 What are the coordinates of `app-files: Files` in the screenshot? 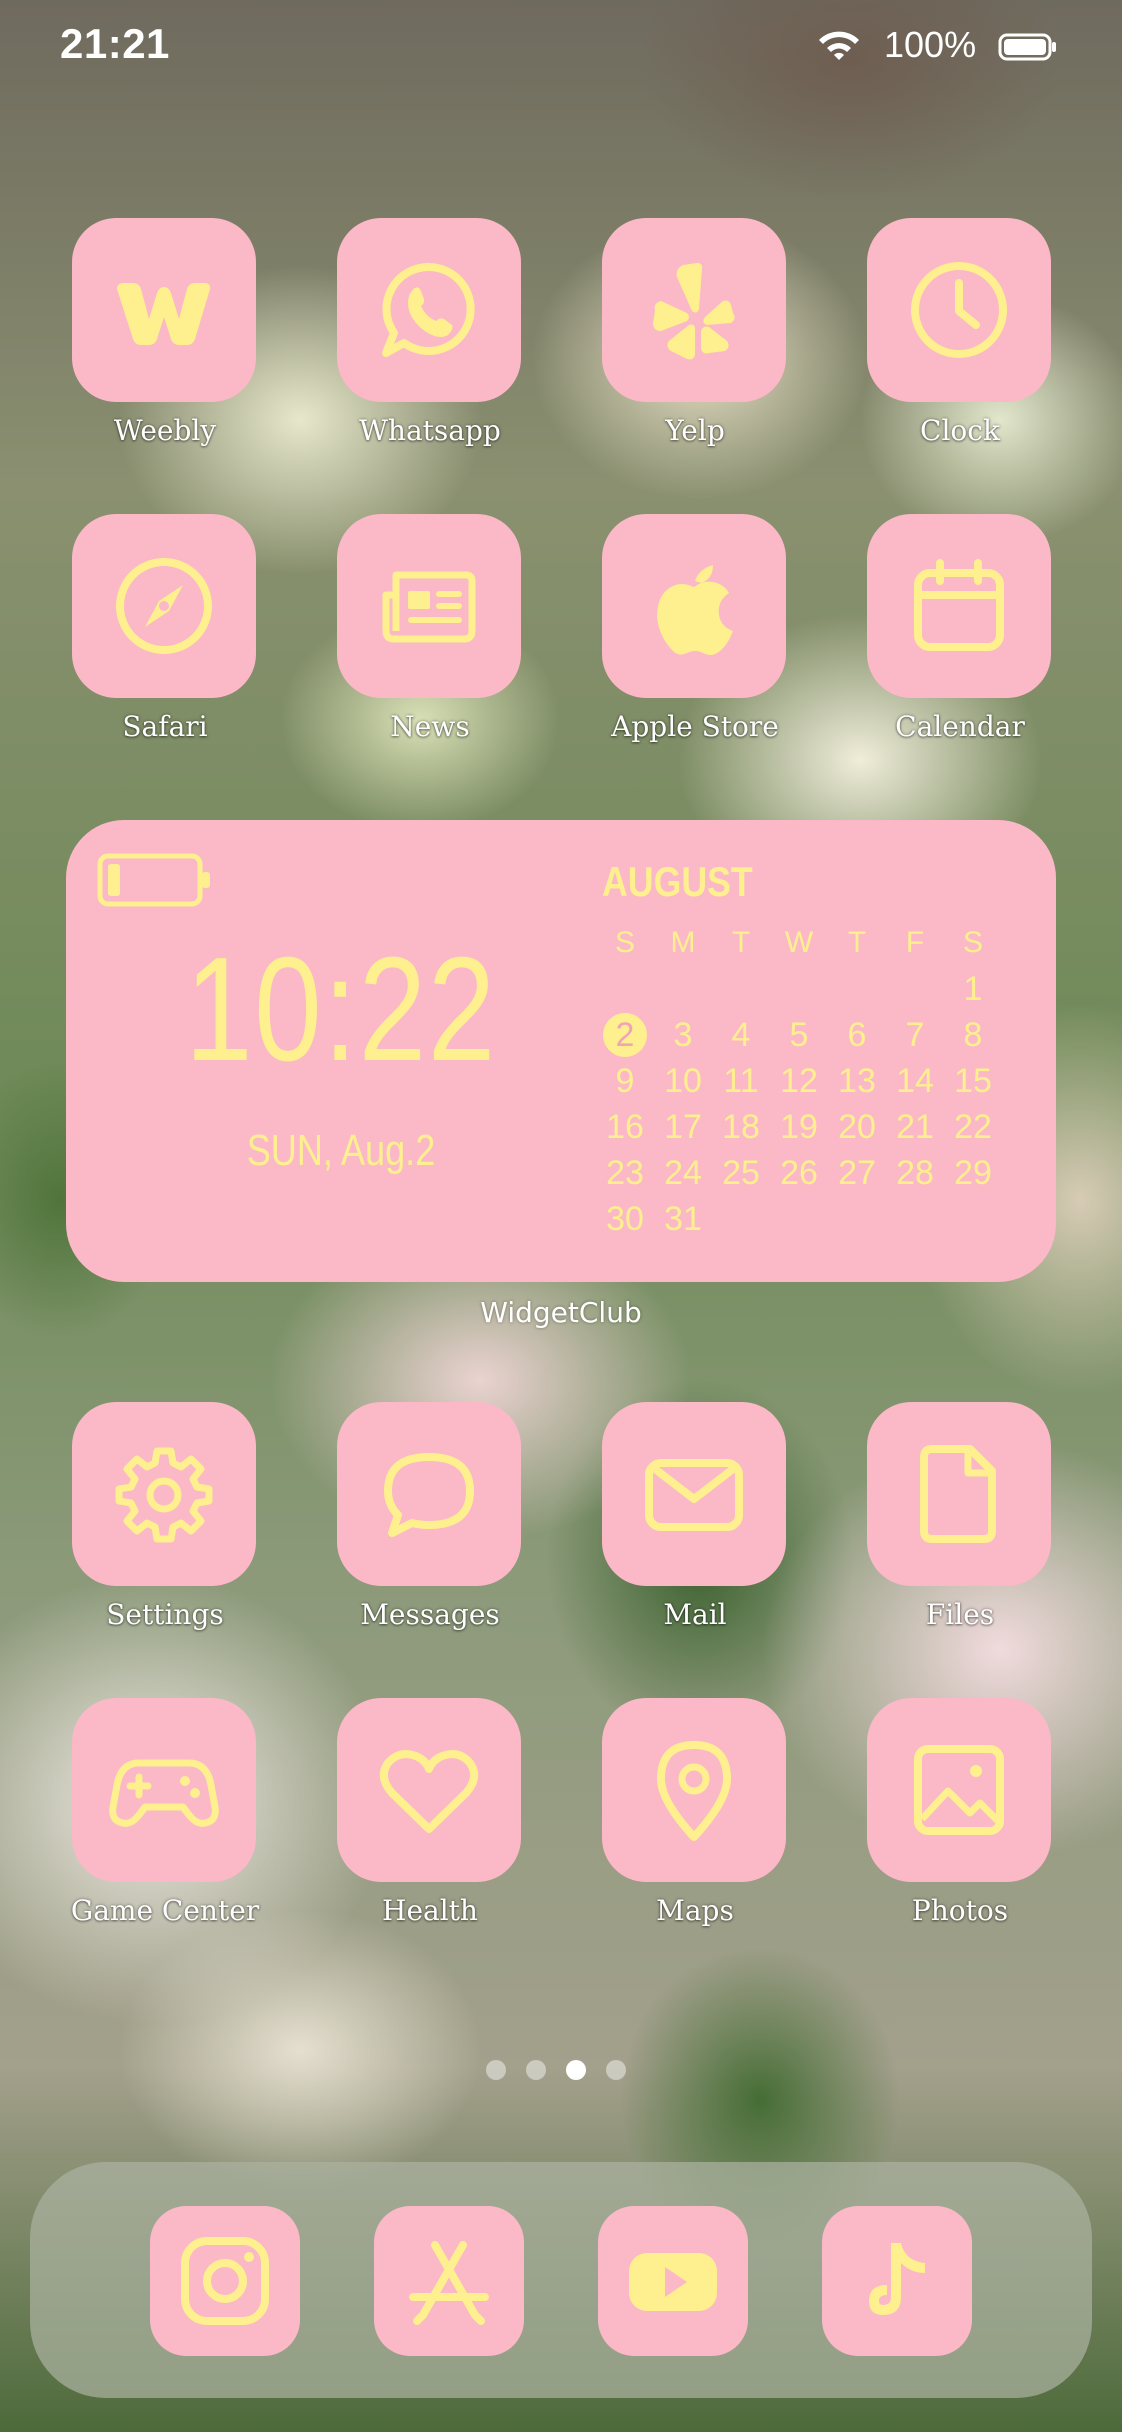 It's located at (960, 1517).